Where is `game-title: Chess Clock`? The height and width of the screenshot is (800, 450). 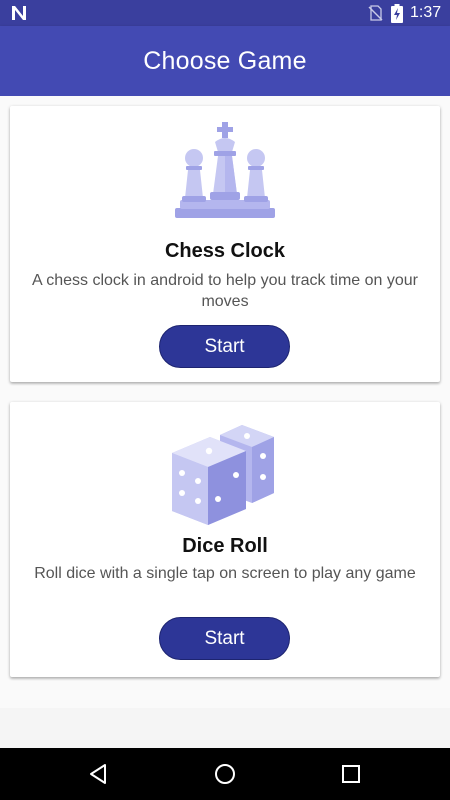 game-title: Chess Clock is located at coordinates (225, 251).